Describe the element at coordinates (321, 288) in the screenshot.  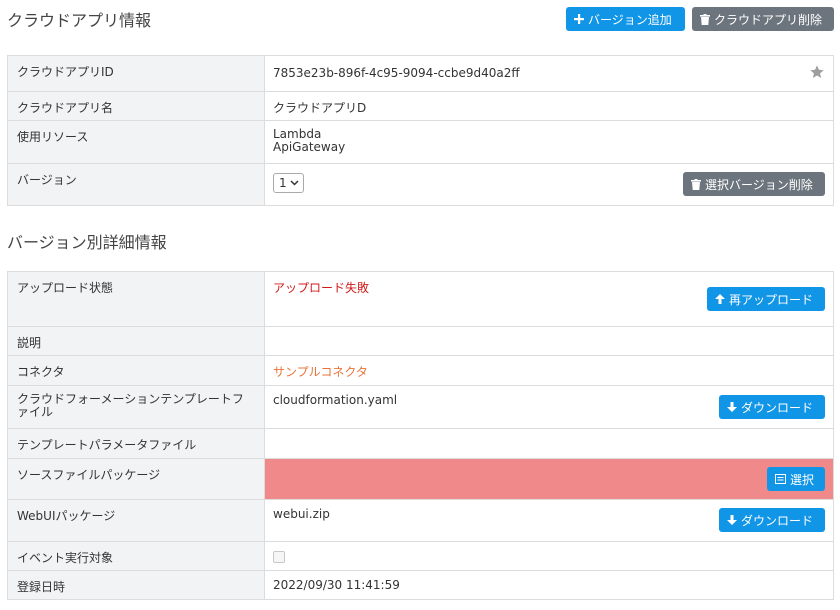
I see `upload-status-value: アップロード失敗` at that location.